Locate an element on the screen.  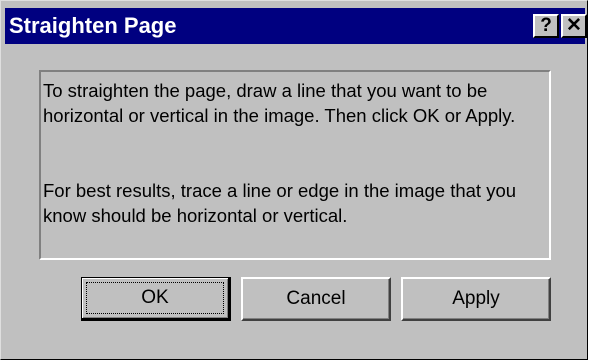
apply-button: Apply is located at coordinates (476, 299).